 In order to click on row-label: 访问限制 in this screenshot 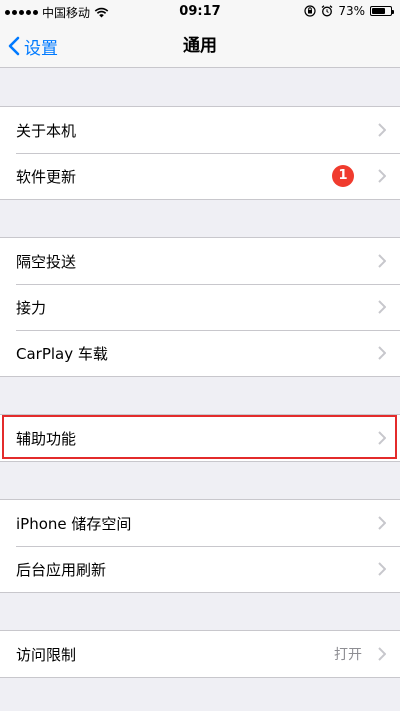, I will do `click(46, 654)`.